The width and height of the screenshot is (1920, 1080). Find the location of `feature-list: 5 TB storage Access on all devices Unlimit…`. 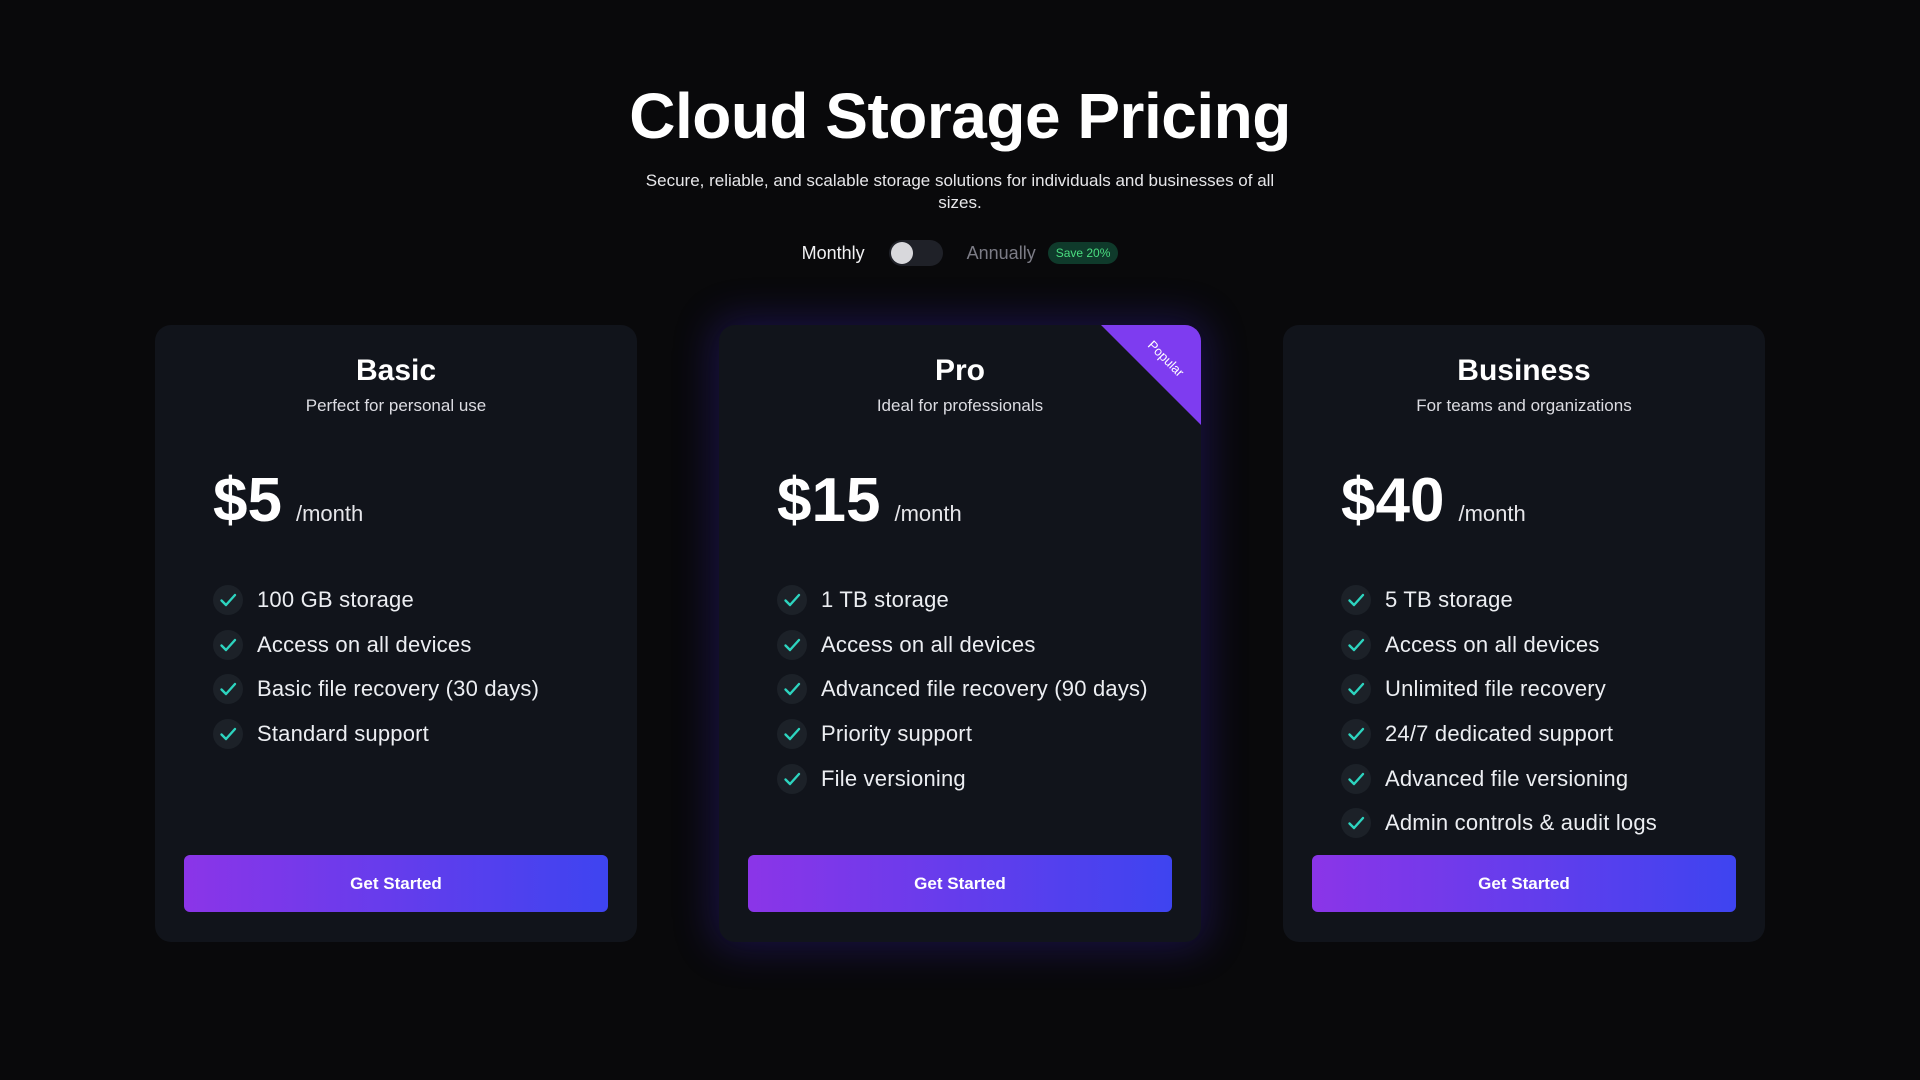

feature-list: 5 TB storage Access on all devices Unlimit… is located at coordinates (1499, 712).